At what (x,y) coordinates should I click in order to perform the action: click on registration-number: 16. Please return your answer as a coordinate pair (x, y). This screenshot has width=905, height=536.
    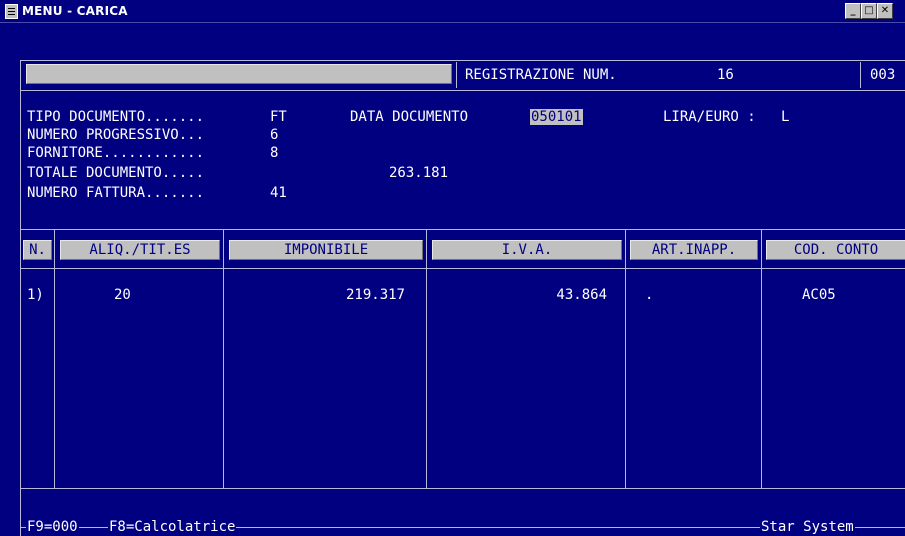
    Looking at the image, I should click on (725, 75).